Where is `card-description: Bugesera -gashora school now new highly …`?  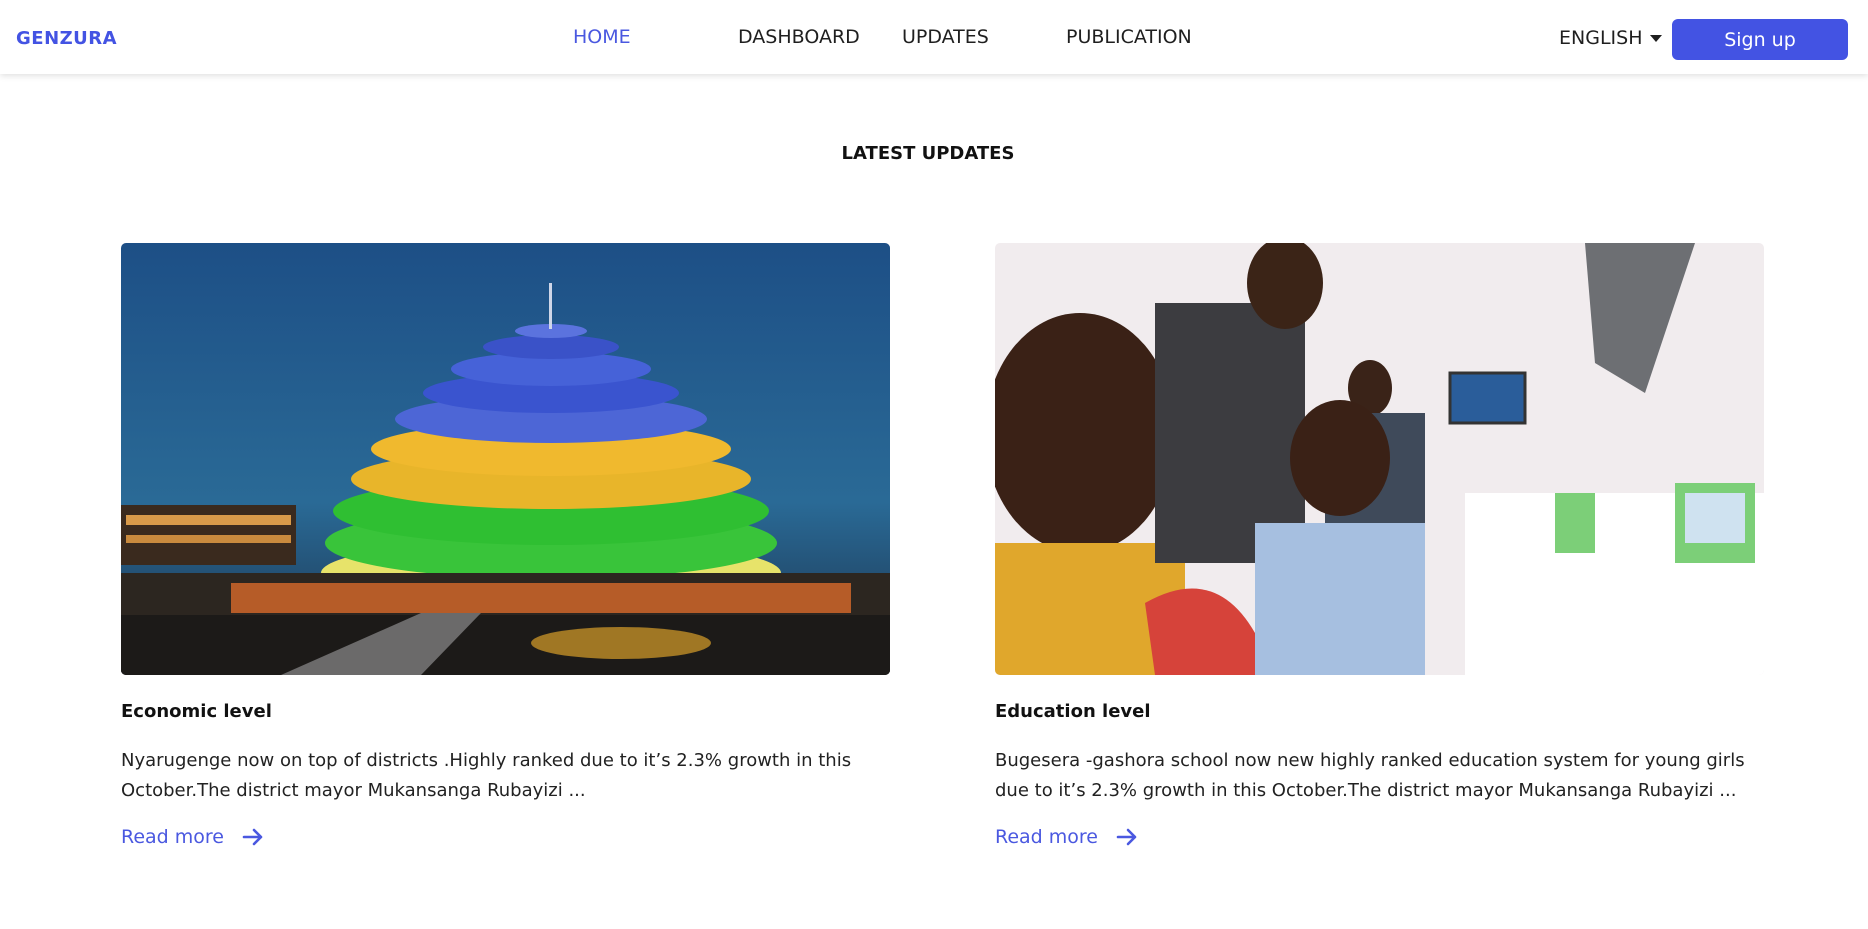
card-description: Bugesera -gashora school now new highly … is located at coordinates (1370, 775).